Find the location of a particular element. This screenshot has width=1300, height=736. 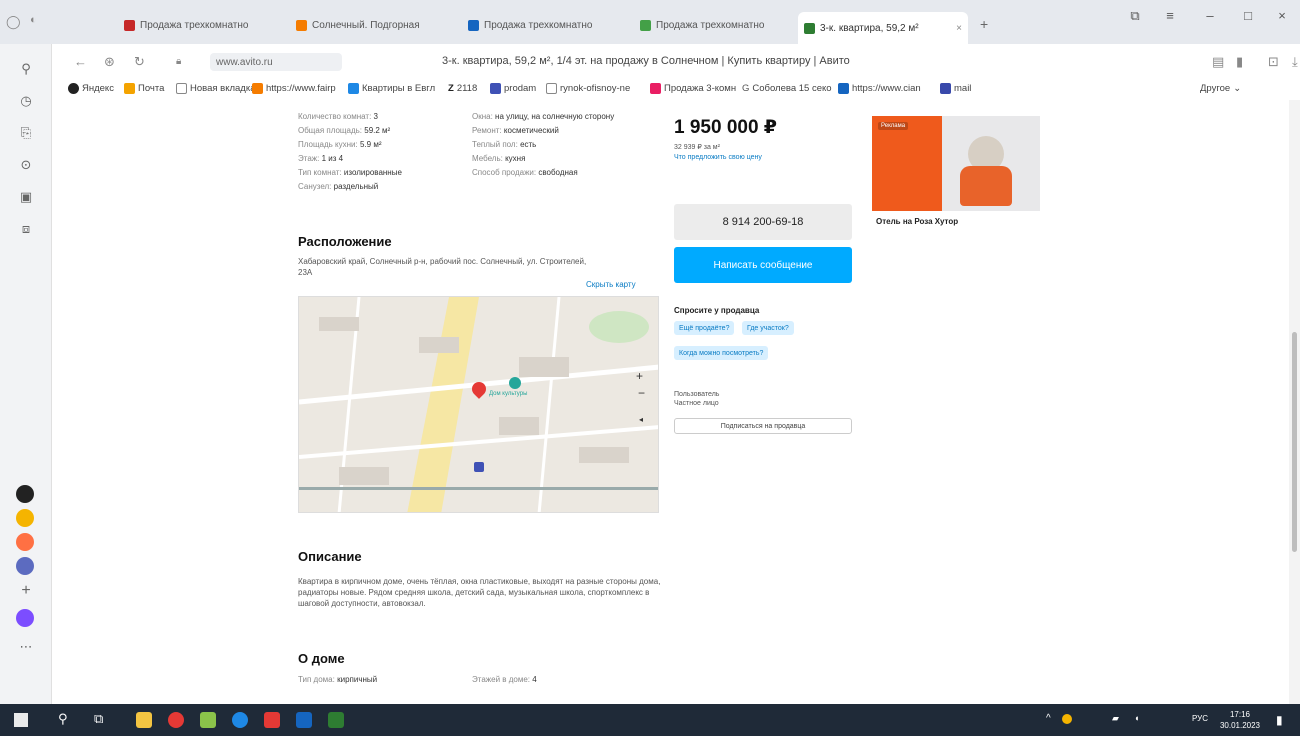

tab-2: Солнечный. Подгорная is located at coordinates (375, 25).